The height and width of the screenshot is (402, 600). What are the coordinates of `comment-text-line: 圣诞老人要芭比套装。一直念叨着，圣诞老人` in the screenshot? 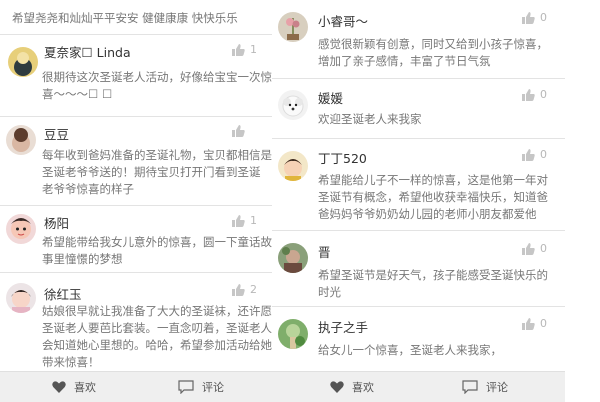 It's located at (157, 328).